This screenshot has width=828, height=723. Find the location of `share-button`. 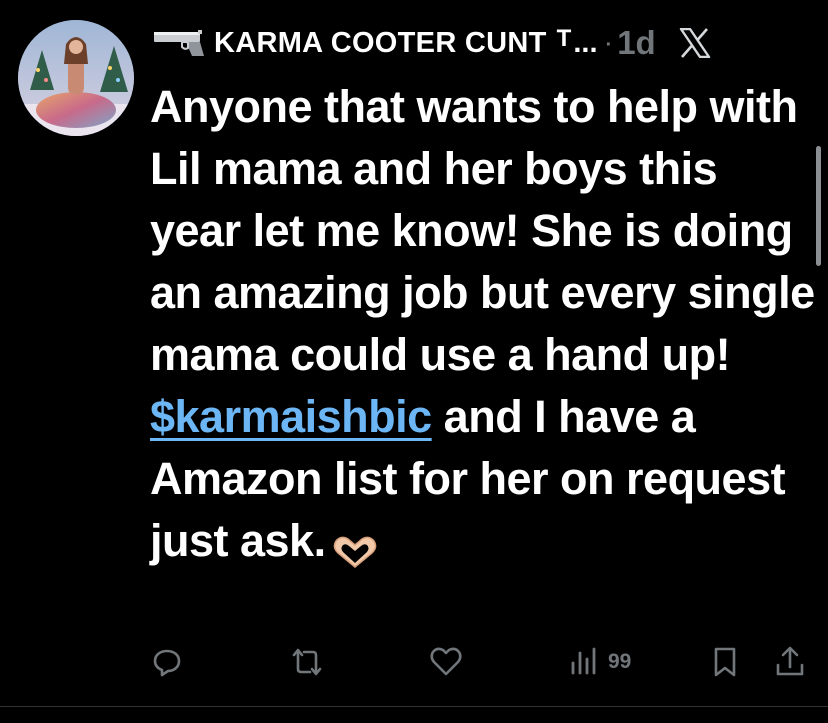

share-button is located at coordinates (790, 662).